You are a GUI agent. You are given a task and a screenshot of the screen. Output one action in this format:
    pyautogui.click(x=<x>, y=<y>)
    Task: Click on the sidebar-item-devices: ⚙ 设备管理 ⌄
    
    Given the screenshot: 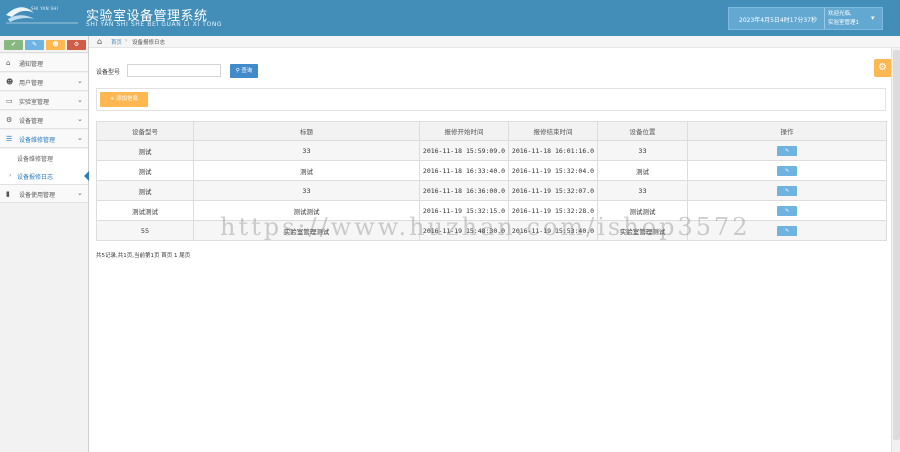 What is the action you would take?
    pyautogui.click(x=44, y=120)
    